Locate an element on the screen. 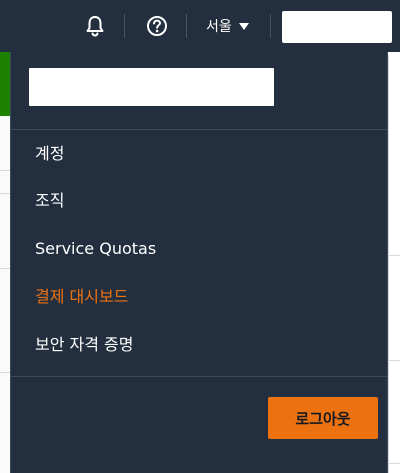 The width and height of the screenshot is (400, 473). region-selector: 서울 is located at coordinates (227, 26).